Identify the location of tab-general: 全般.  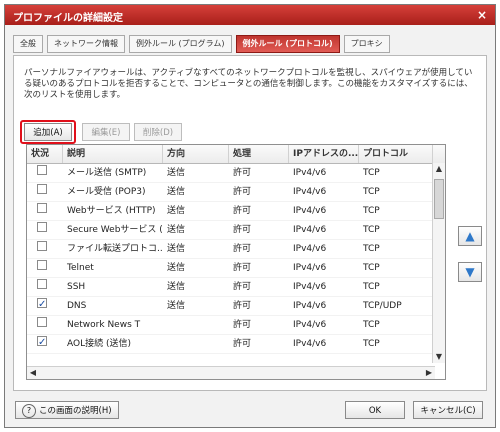
(28, 44).